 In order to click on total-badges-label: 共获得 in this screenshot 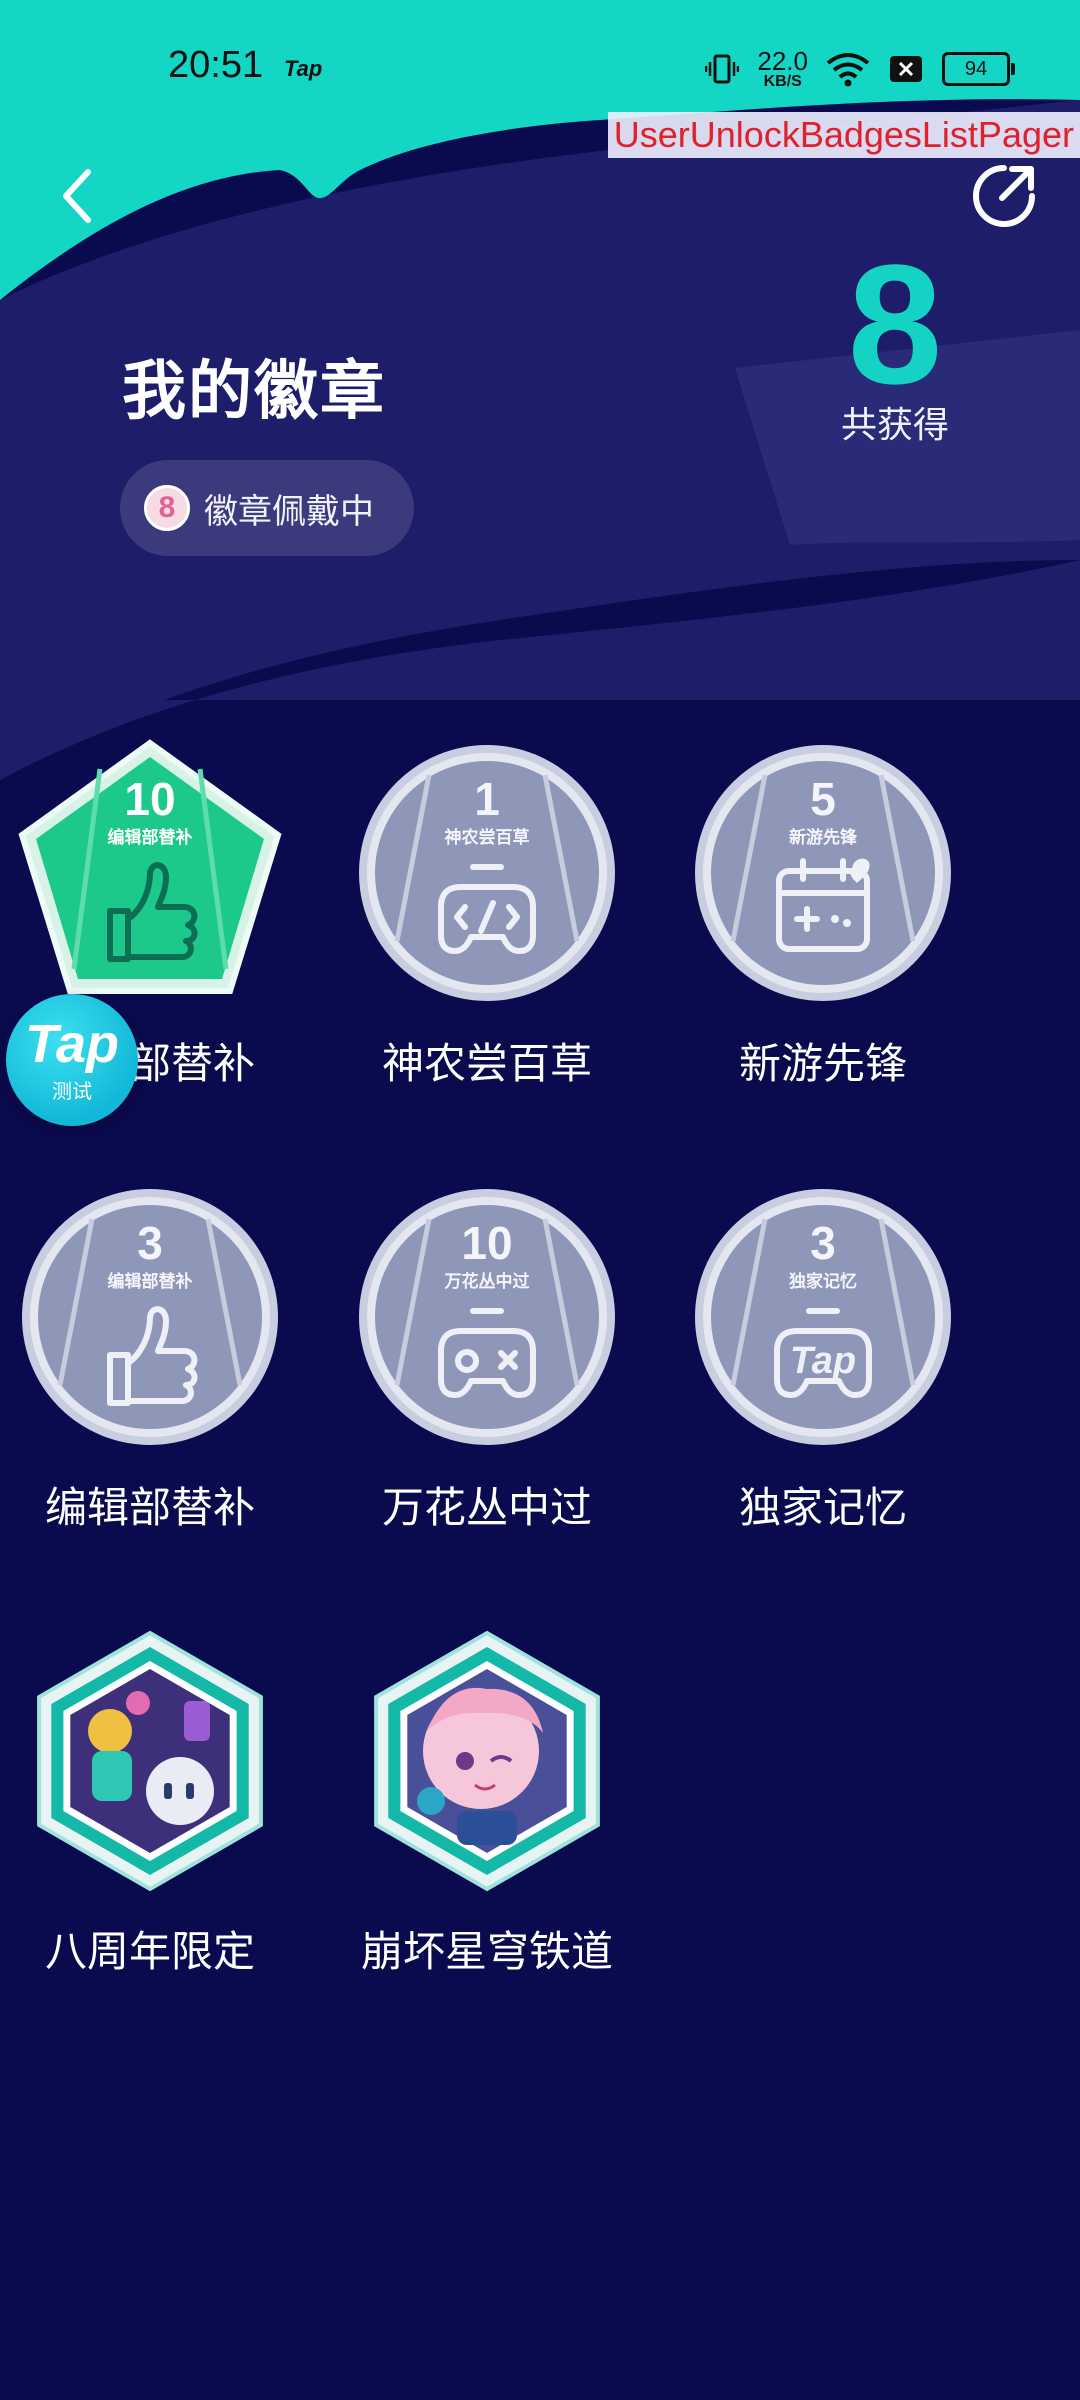, I will do `click(894, 425)`.